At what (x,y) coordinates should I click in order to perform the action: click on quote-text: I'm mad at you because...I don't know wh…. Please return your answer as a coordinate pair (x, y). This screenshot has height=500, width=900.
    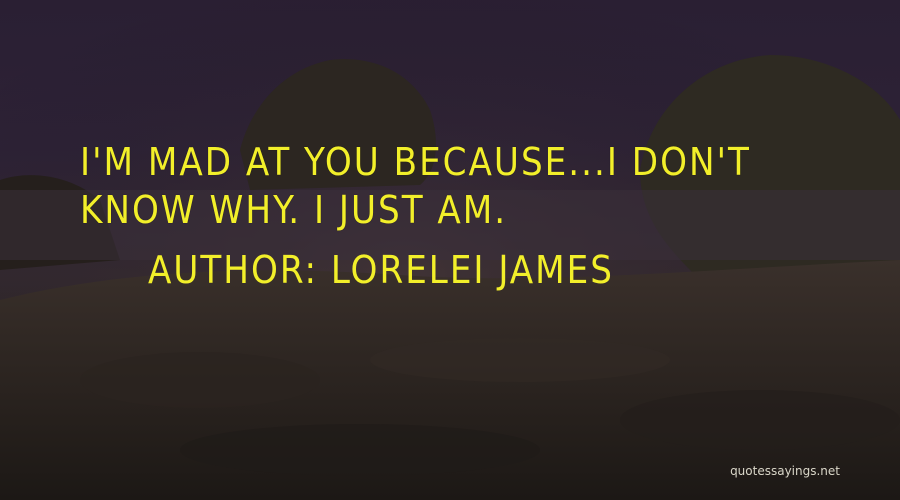
    Looking at the image, I should click on (415, 186).